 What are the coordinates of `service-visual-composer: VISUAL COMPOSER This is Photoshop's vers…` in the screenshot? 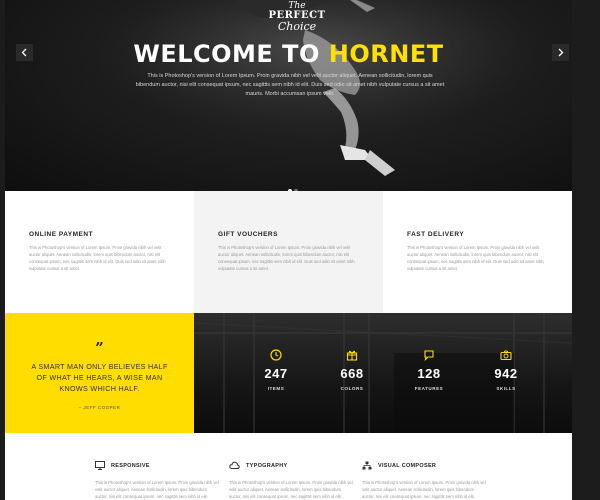 It's located at (424, 480).